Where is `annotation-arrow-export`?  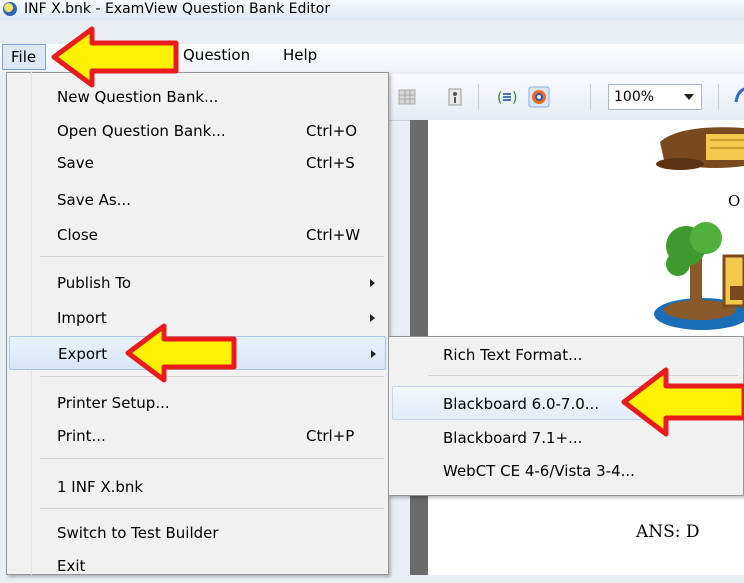
annotation-arrow-export is located at coordinates (181, 353).